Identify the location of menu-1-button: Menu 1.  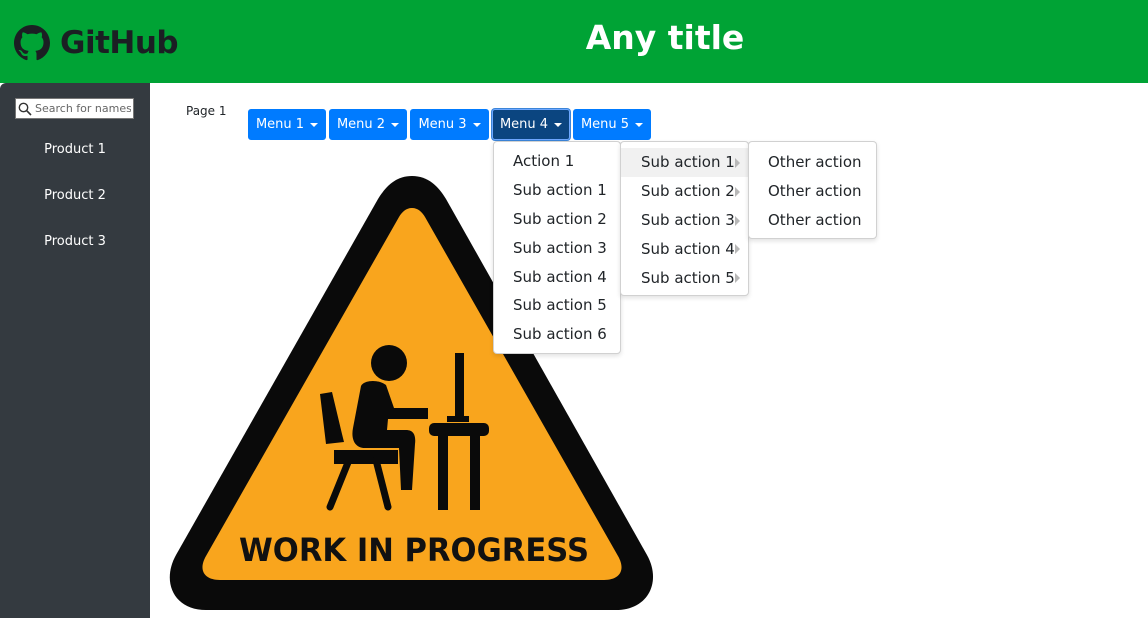
(287, 124).